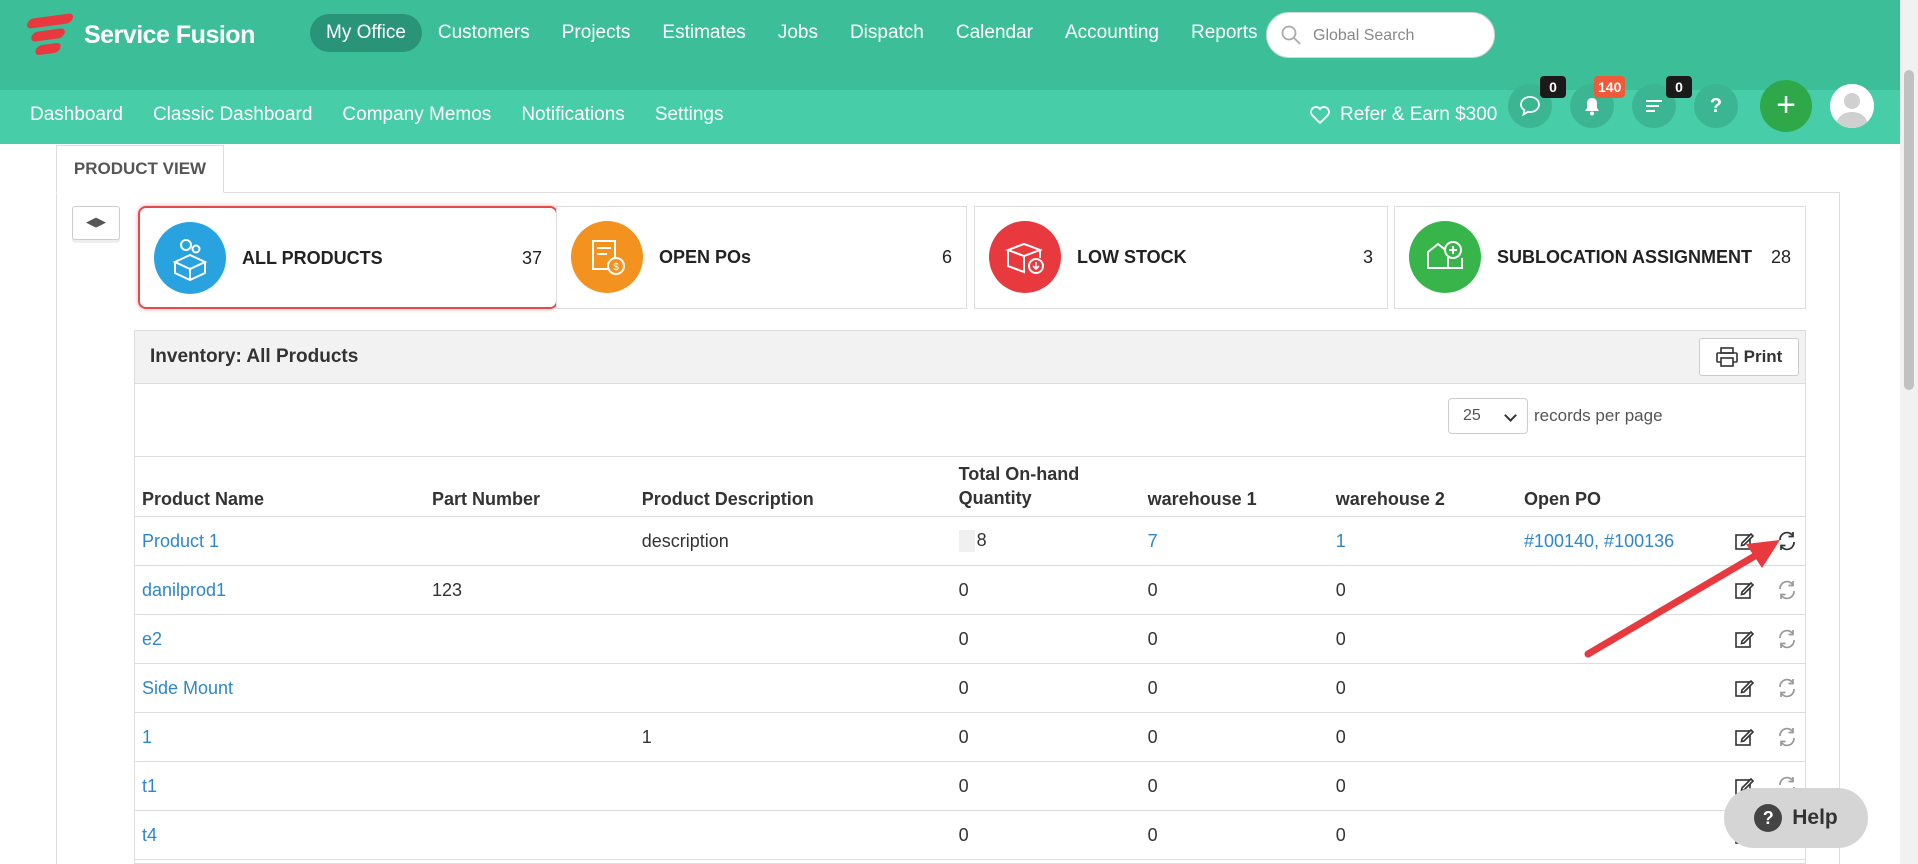 The image size is (1918, 864). What do you see at coordinates (1233, 541) in the screenshot?
I see `warehouse-1-link: 7` at bounding box center [1233, 541].